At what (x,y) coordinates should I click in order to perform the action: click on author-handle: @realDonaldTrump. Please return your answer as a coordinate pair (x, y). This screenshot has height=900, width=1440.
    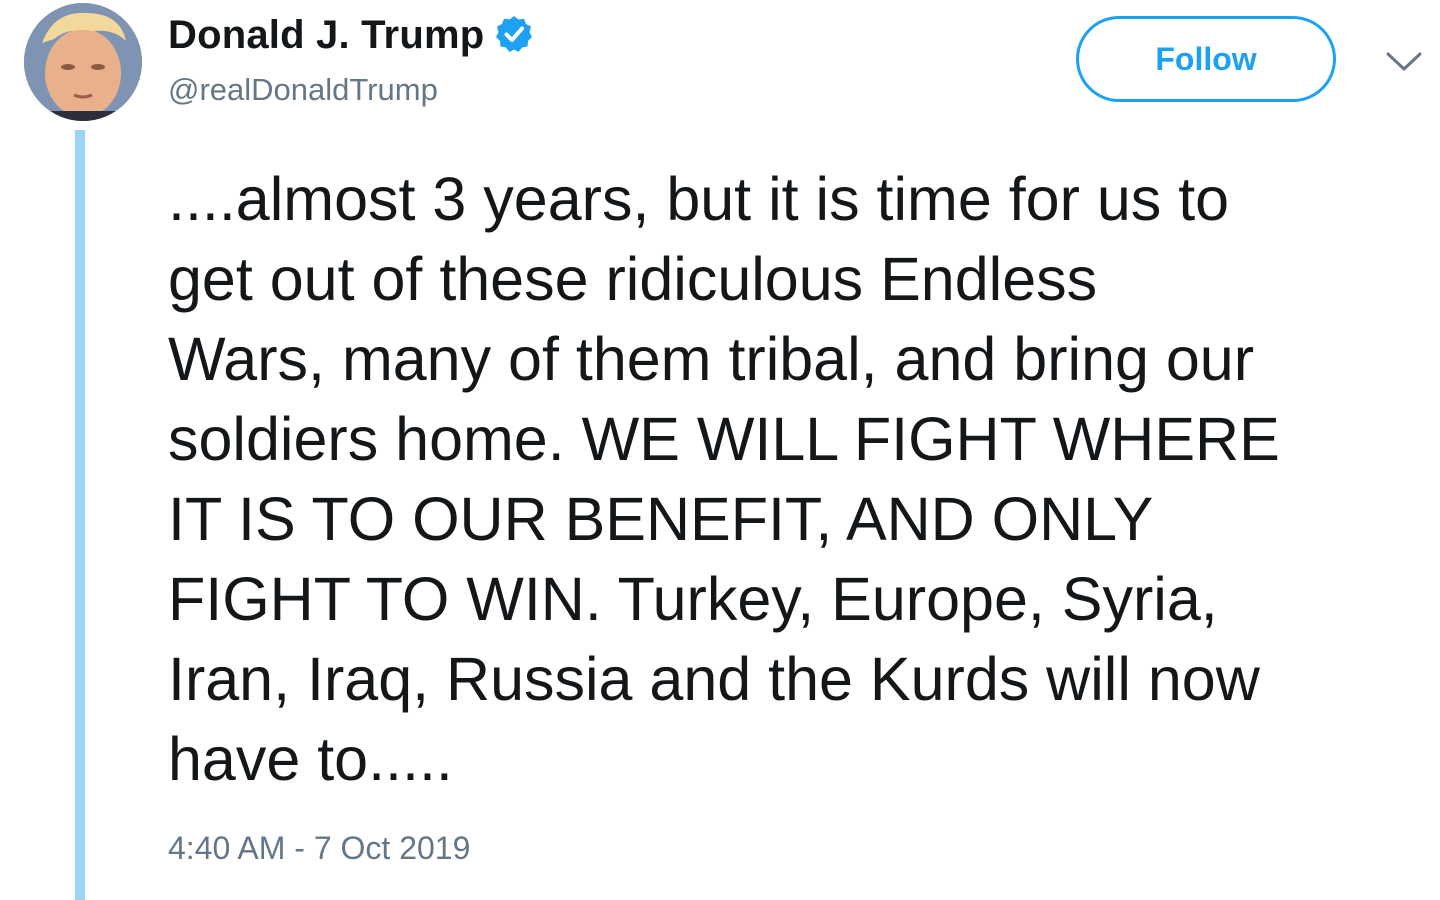
    Looking at the image, I should click on (303, 90).